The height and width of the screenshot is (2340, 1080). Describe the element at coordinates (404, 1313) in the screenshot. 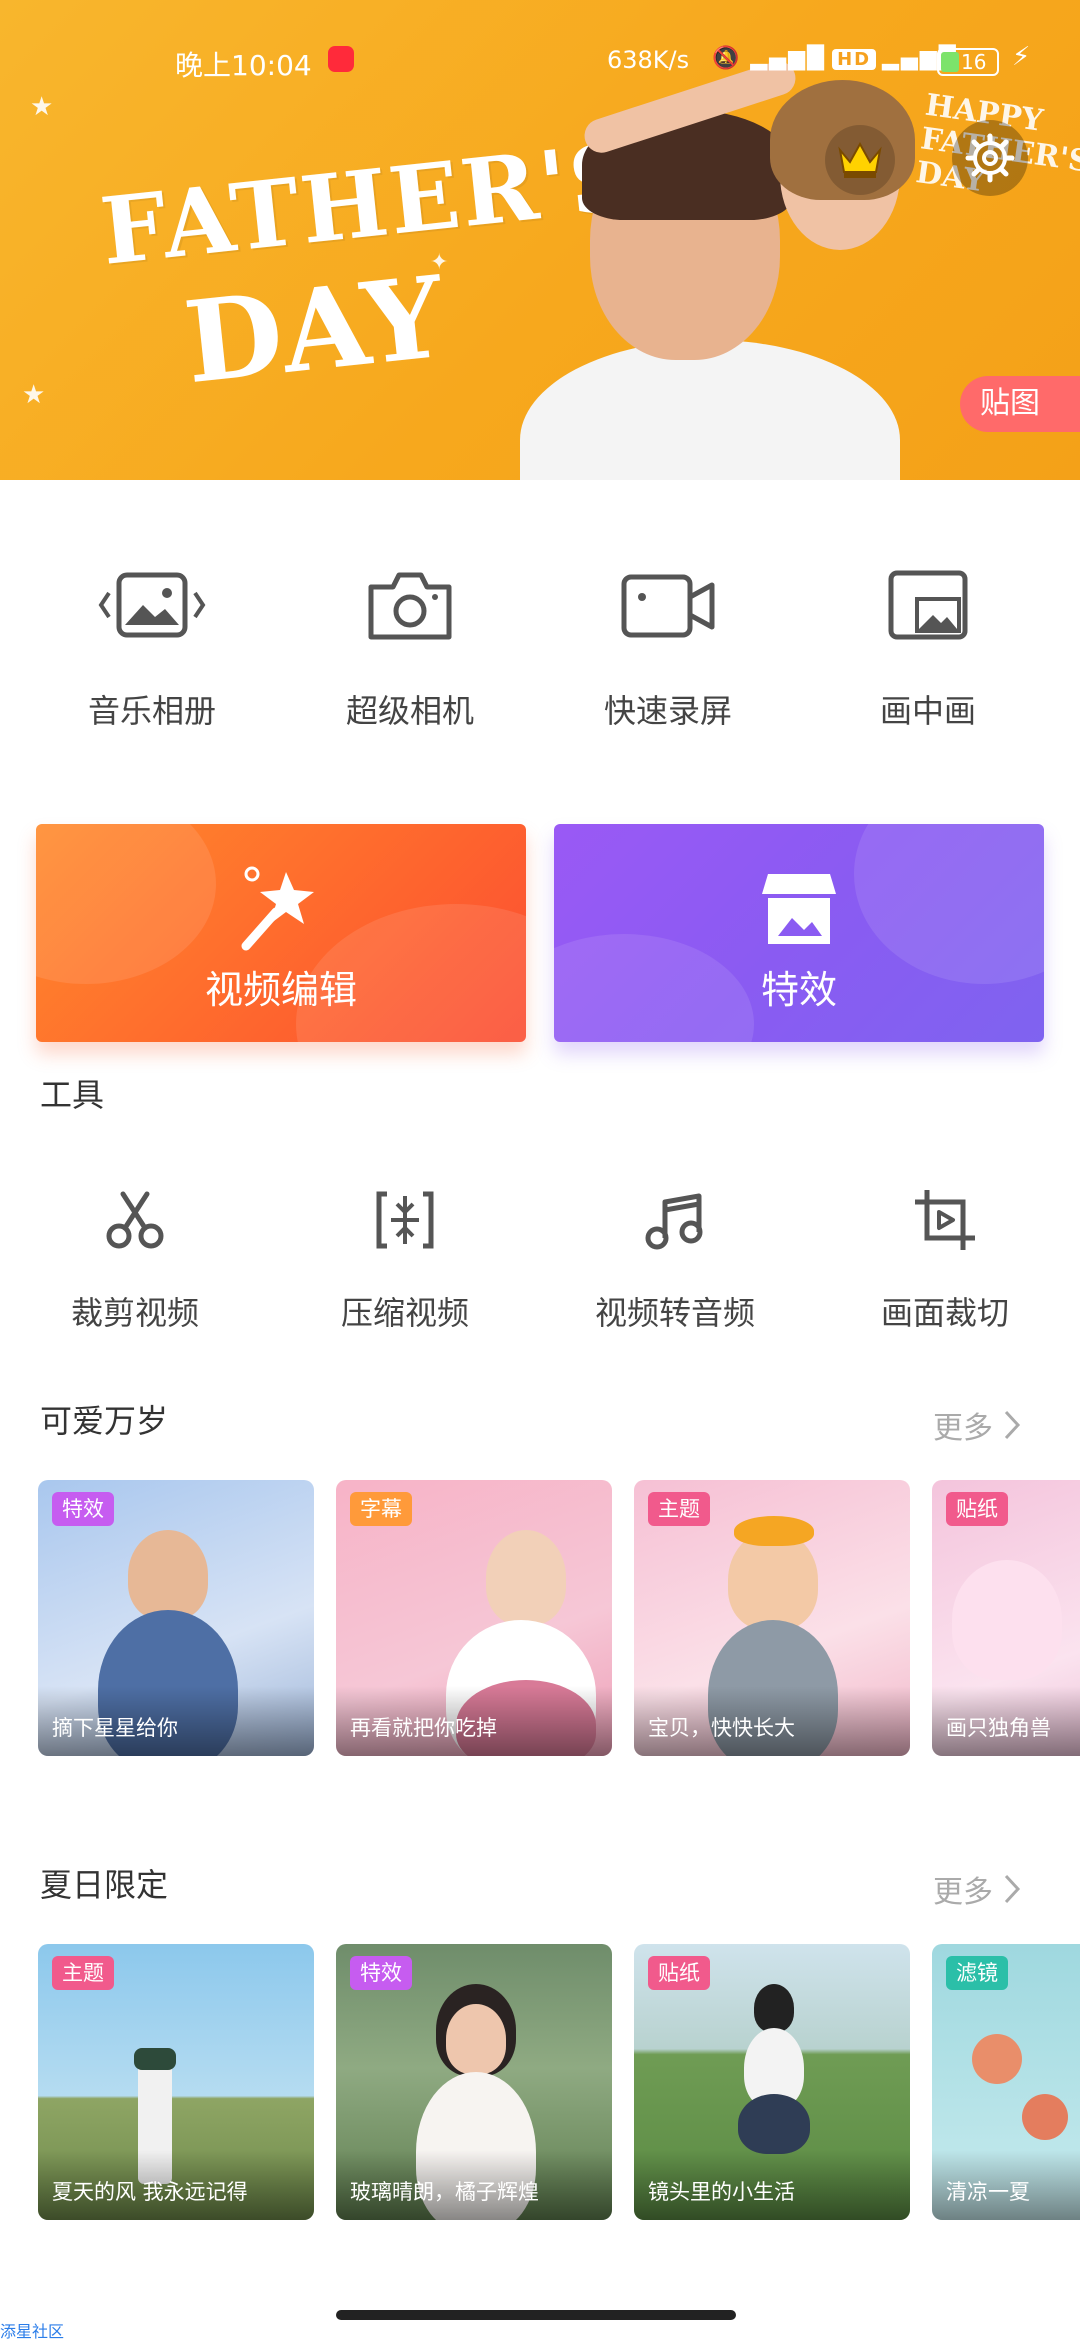

I see `tool-label: 压缩视频` at that location.